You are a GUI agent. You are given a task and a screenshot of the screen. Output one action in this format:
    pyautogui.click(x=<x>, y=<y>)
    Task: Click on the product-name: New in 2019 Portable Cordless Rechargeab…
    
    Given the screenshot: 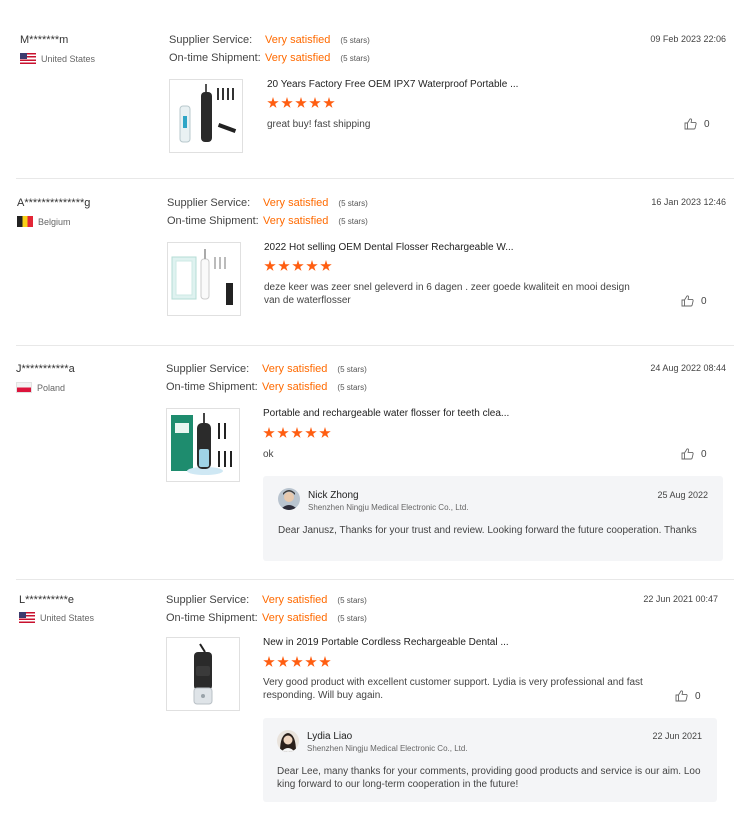 What is the action you would take?
    pyautogui.click(x=386, y=642)
    